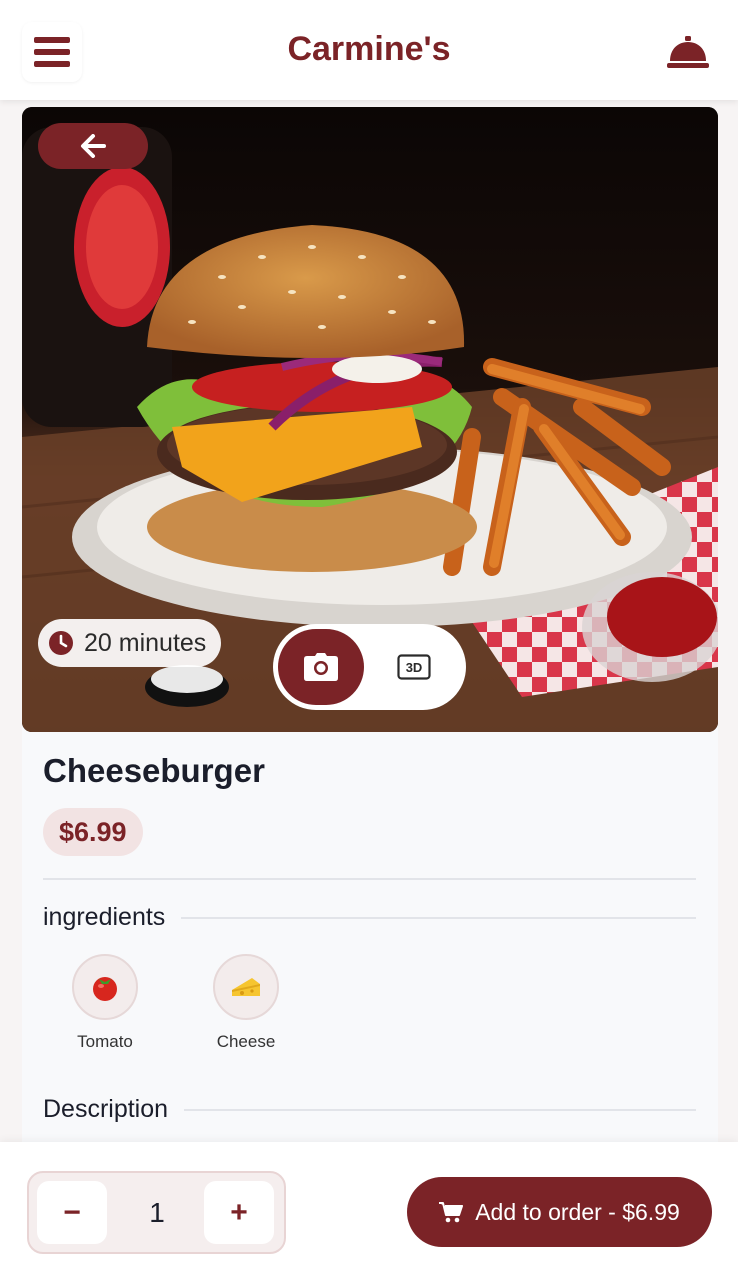 The height and width of the screenshot is (1278, 738). I want to click on decrease-quantity-button: −, so click(72, 1212).